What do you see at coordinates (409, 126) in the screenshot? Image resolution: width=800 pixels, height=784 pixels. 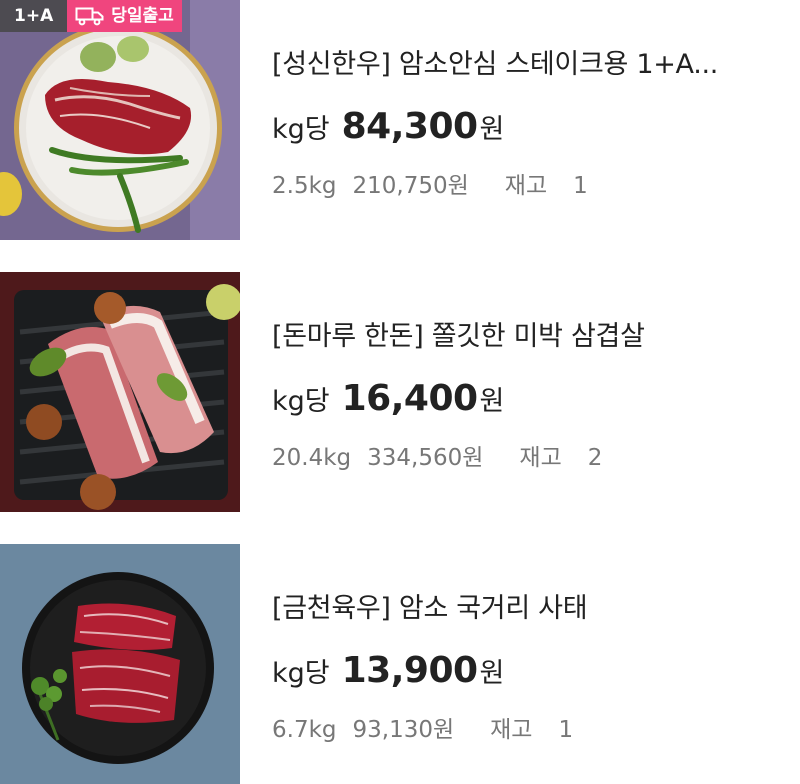 I see `price-per-kg: 84,300` at bounding box center [409, 126].